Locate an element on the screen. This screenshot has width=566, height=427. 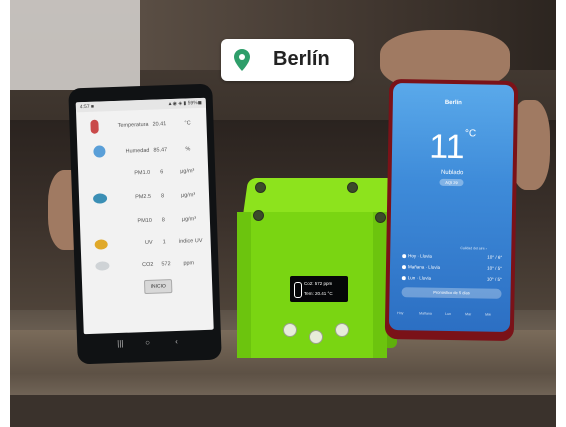
temperature-value: 11 is located at coordinates (447, 147).